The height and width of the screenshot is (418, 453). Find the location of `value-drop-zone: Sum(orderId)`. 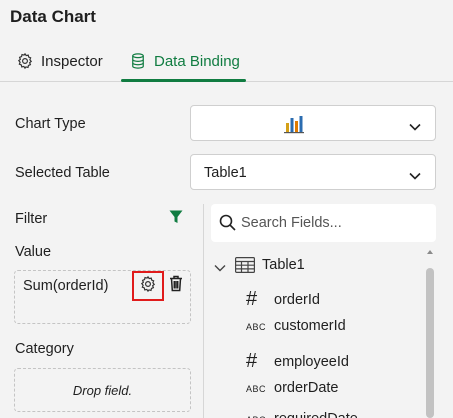

value-drop-zone: Sum(orderId) is located at coordinates (102, 297).